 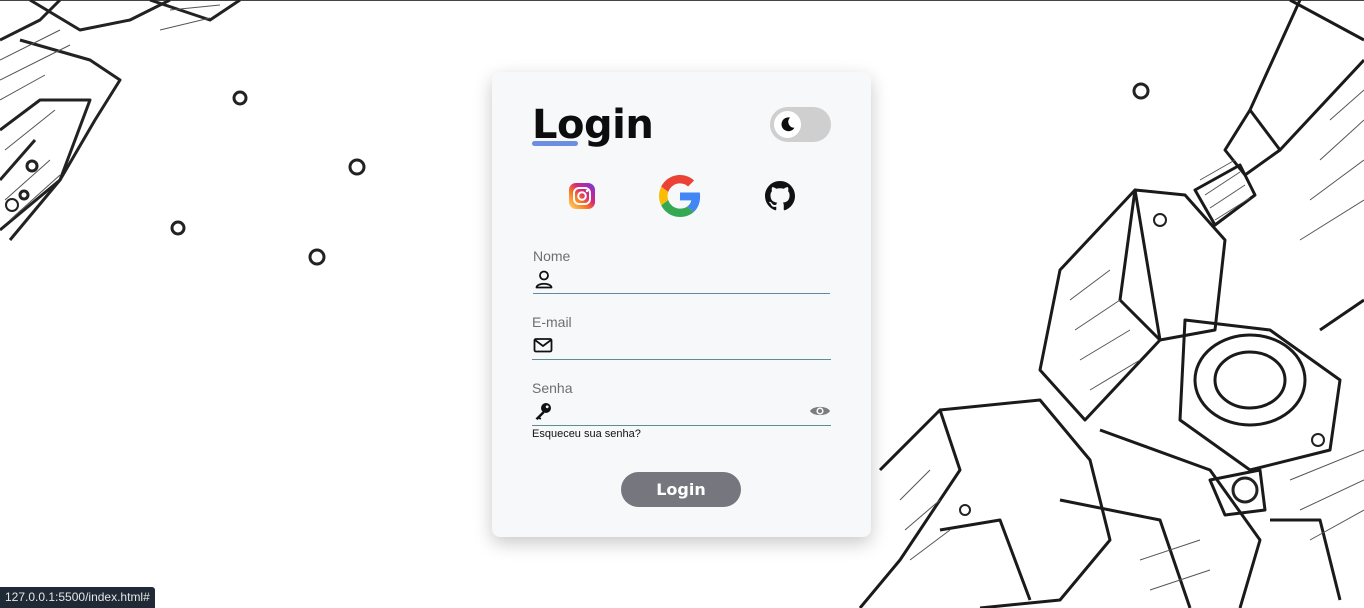 I want to click on email-label: E-mail, so click(x=552, y=322).